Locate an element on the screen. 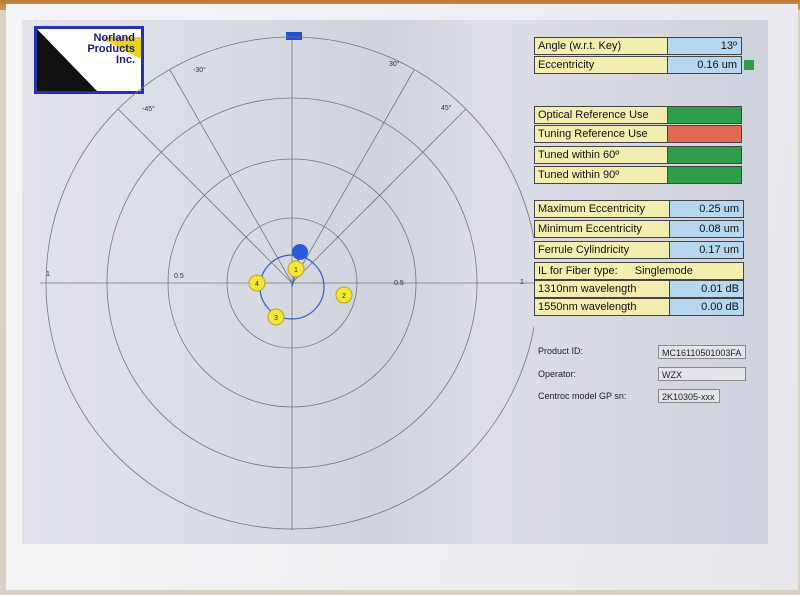 This screenshot has height=595, width=800. optical-ref-indicator is located at coordinates (705, 115).